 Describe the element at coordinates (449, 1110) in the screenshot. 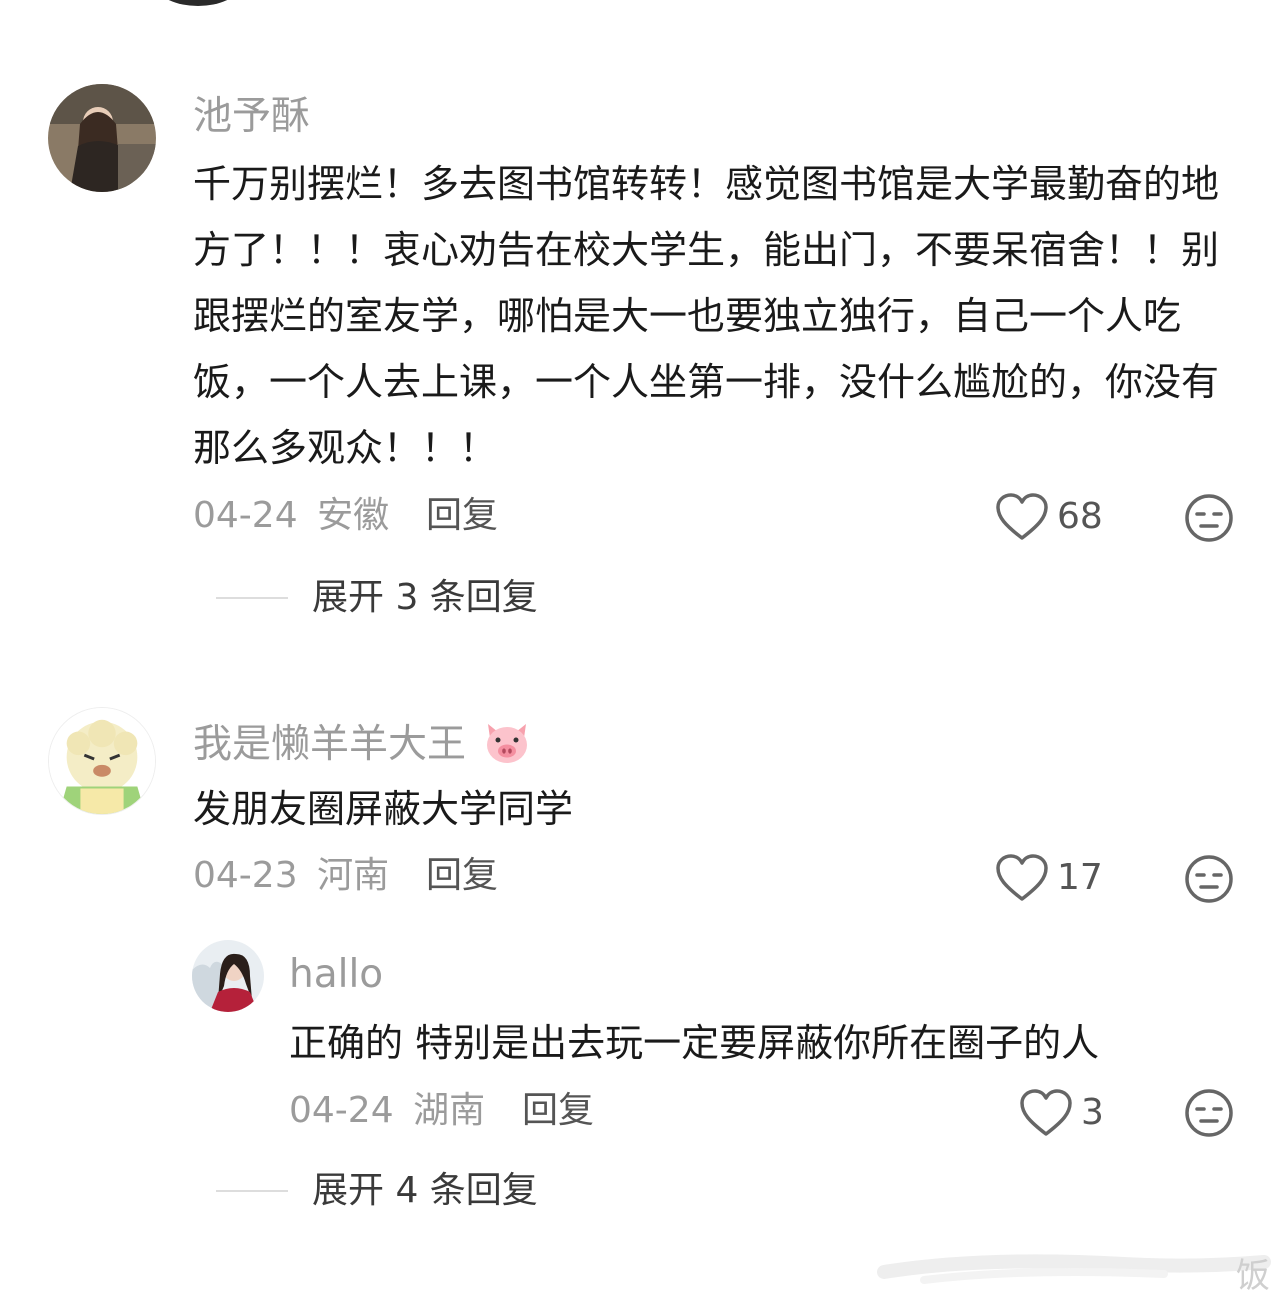

I see `reply-location: 湖南` at that location.